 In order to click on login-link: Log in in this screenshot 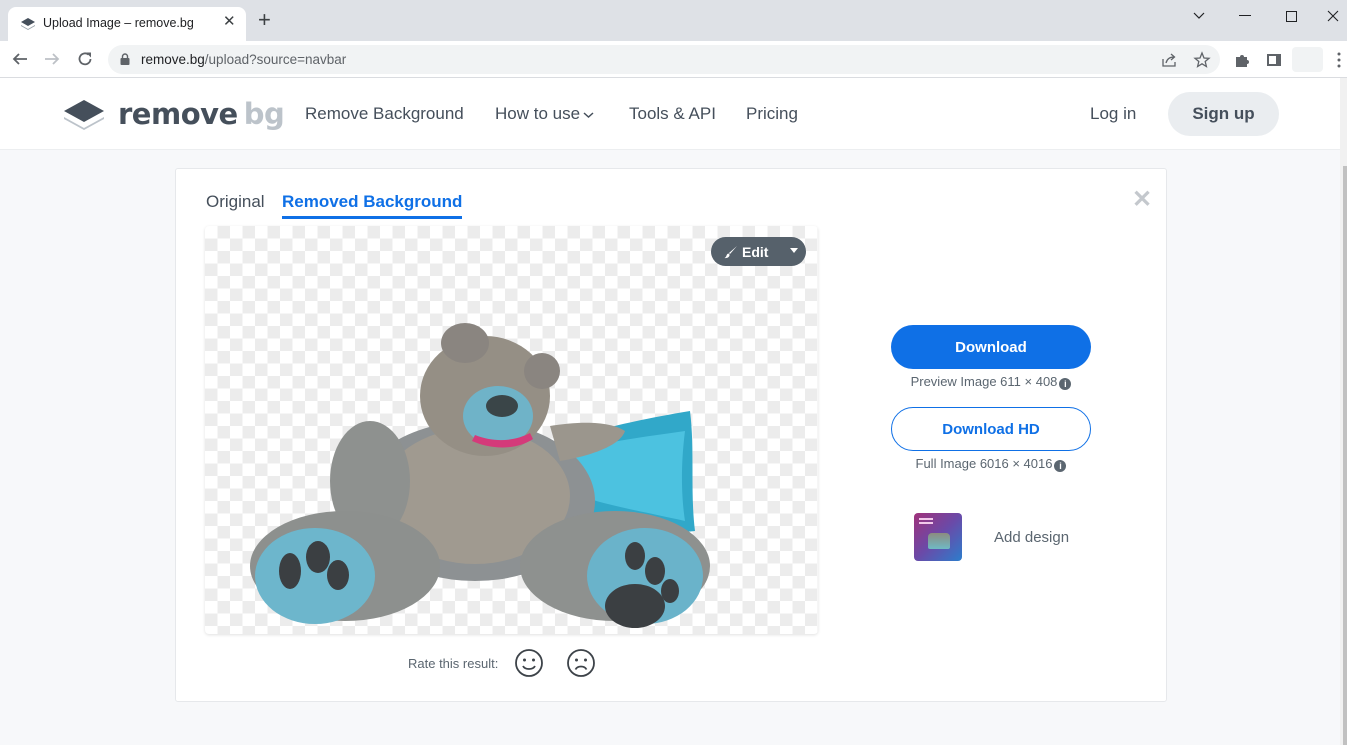, I will do `click(1113, 114)`.